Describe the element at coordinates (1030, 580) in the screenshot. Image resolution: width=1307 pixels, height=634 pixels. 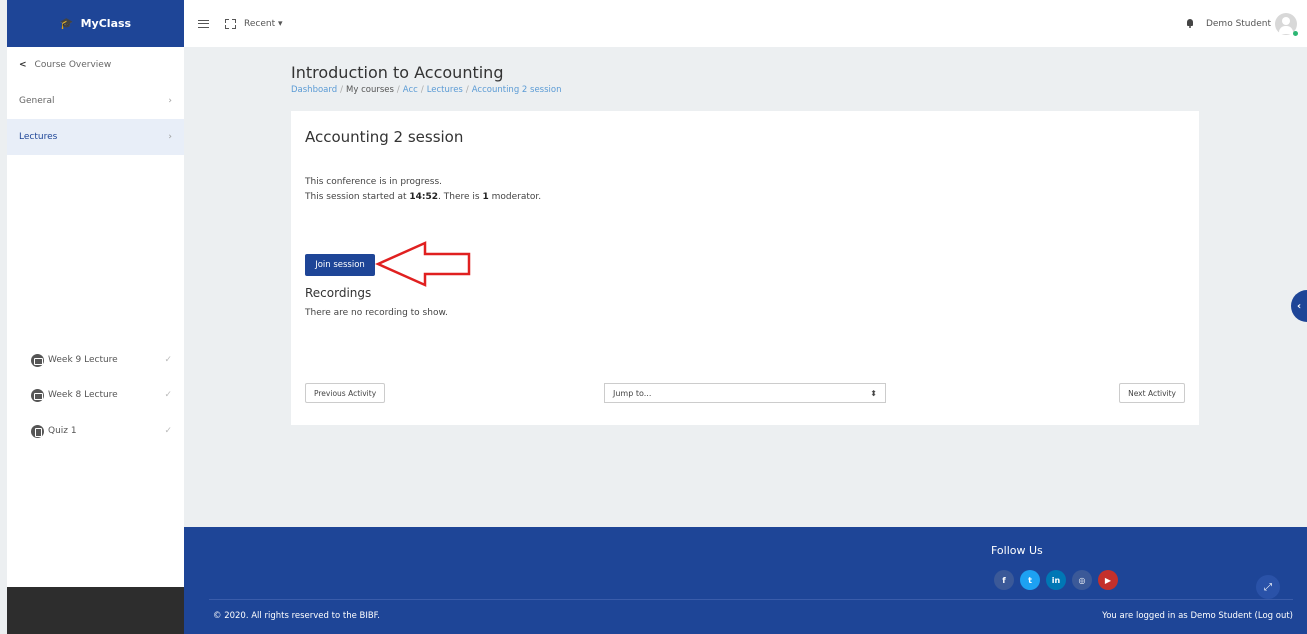
I see `twitter-icon: t` at that location.